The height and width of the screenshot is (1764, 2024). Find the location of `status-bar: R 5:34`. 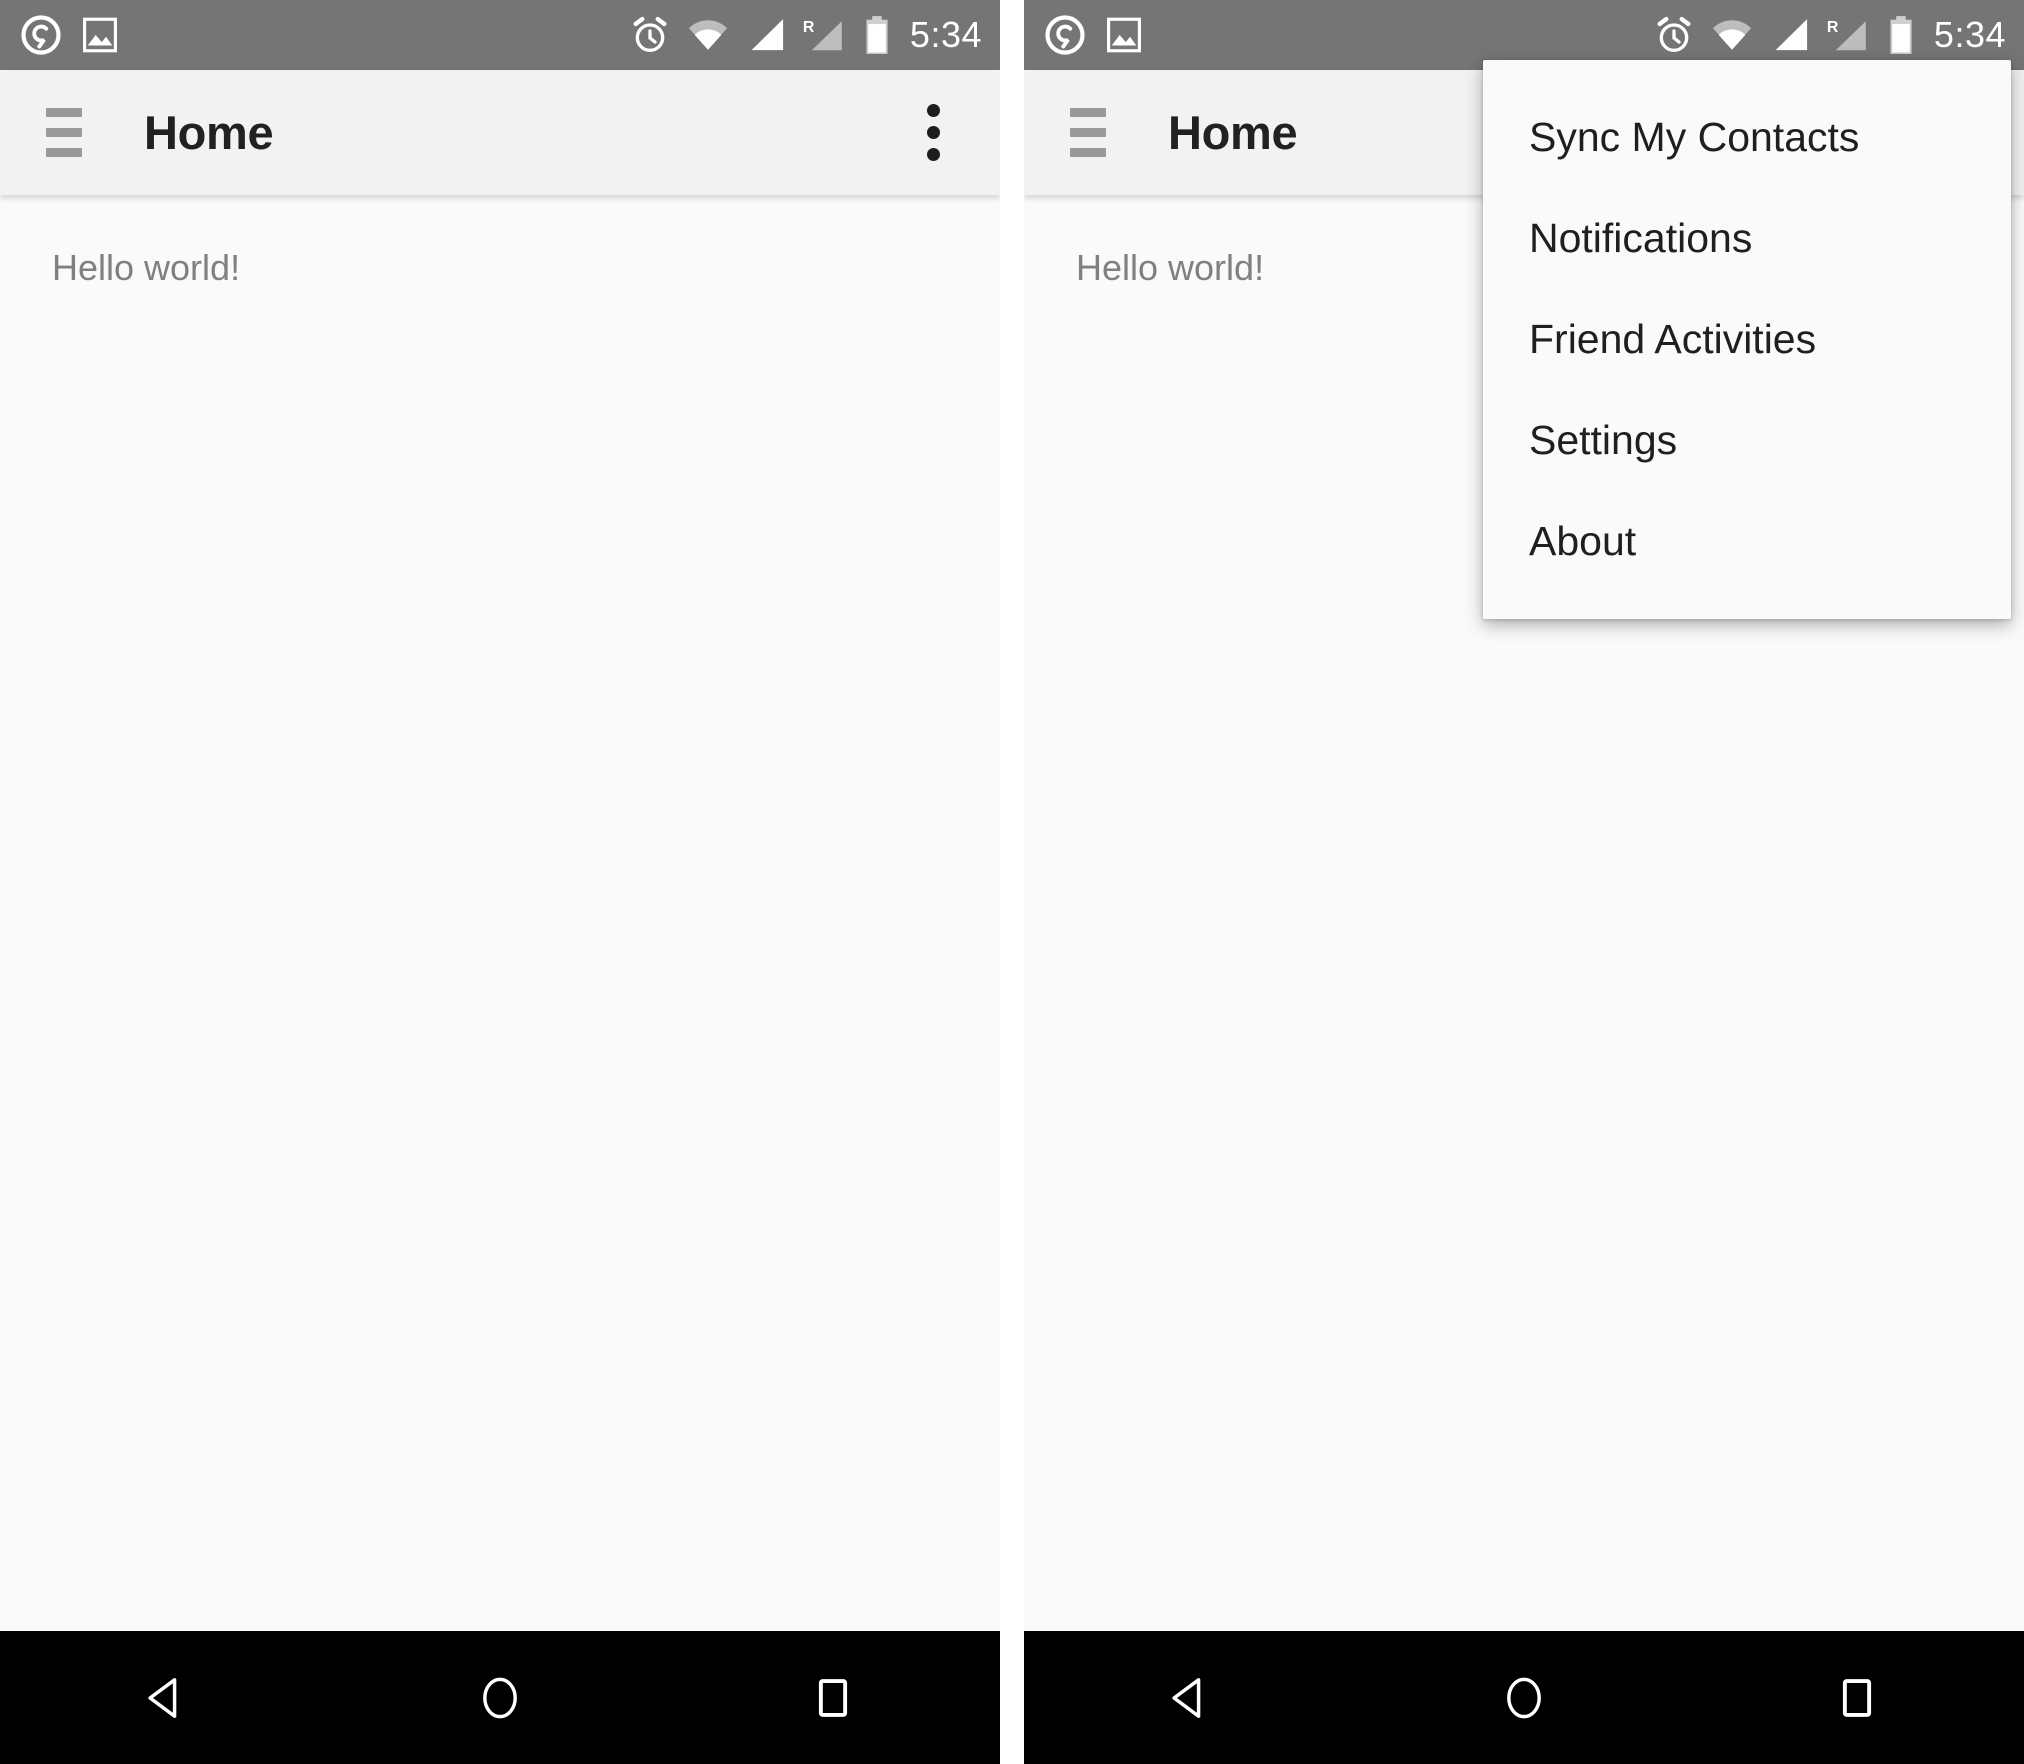

status-bar: R 5:34 is located at coordinates (500, 35).